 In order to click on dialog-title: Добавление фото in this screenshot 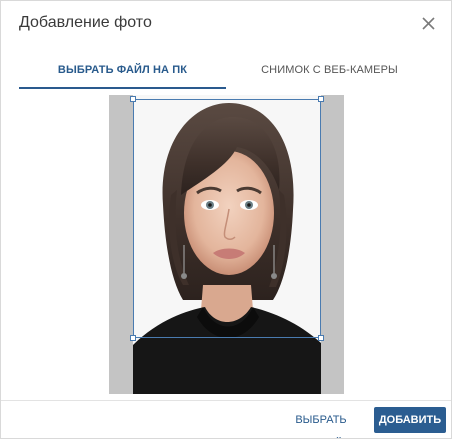, I will do `click(85, 22)`.